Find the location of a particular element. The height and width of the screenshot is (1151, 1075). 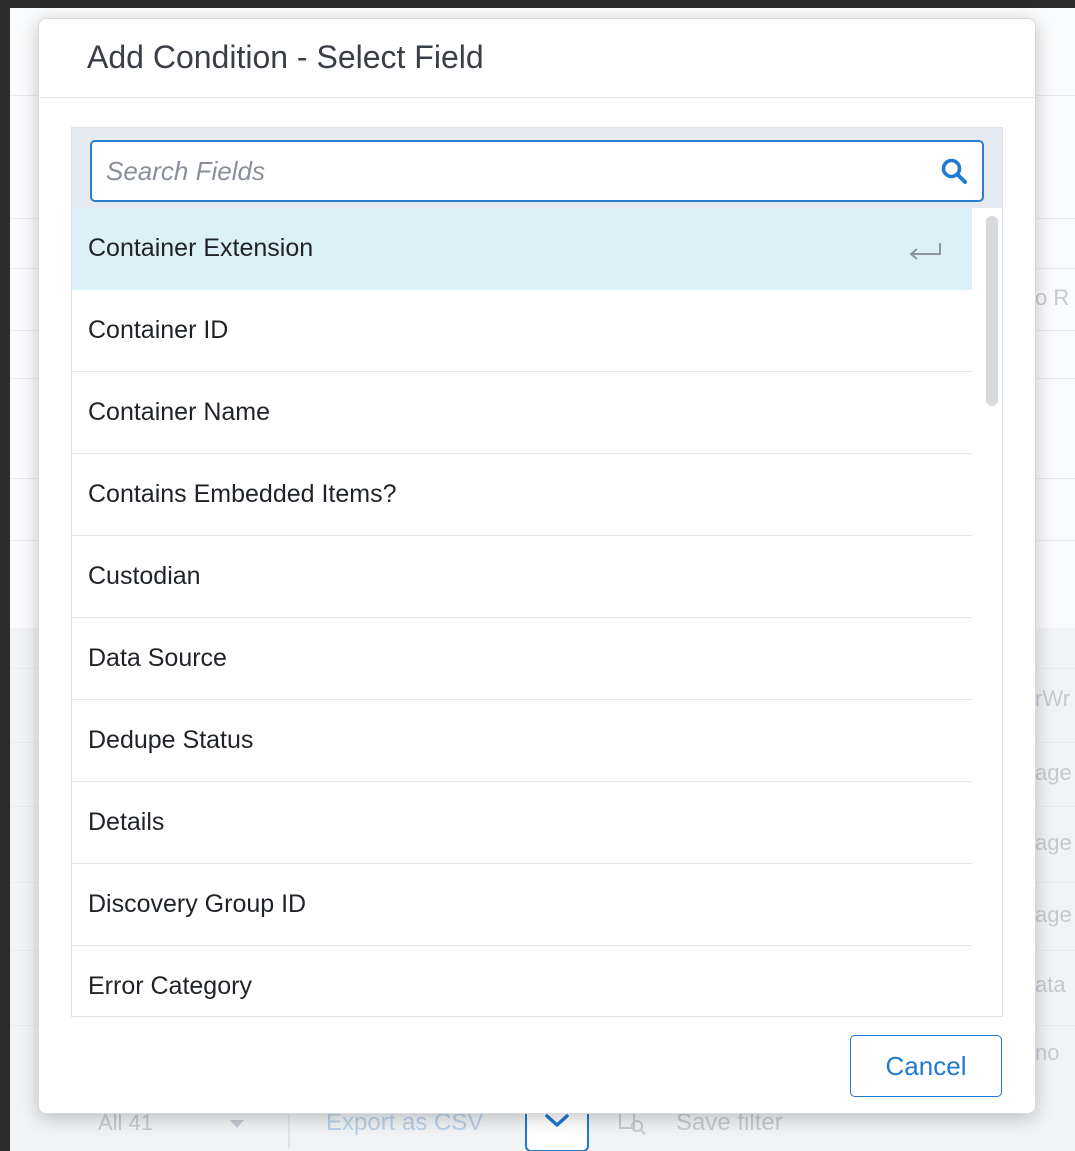

cancel-button: Cancel is located at coordinates (926, 1066).